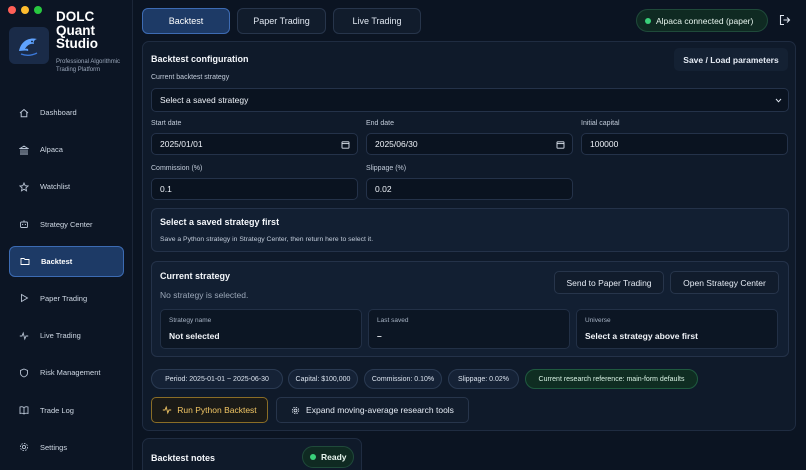  What do you see at coordinates (705, 20) in the screenshot?
I see `connection-status-text: Alpaca connected (paper)` at bounding box center [705, 20].